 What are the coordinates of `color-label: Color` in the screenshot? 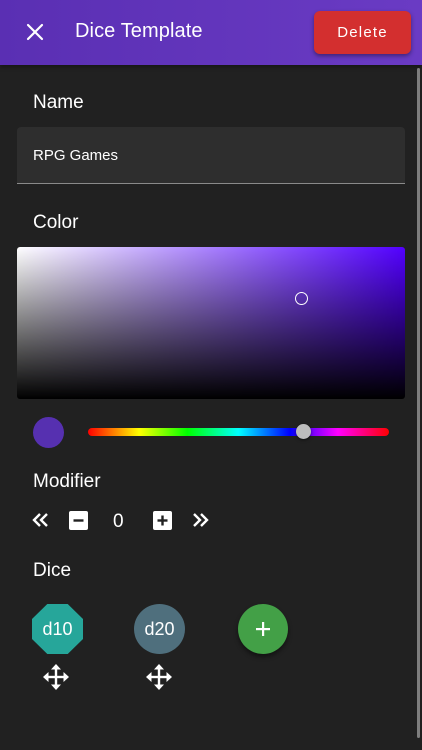 It's located at (56, 222).